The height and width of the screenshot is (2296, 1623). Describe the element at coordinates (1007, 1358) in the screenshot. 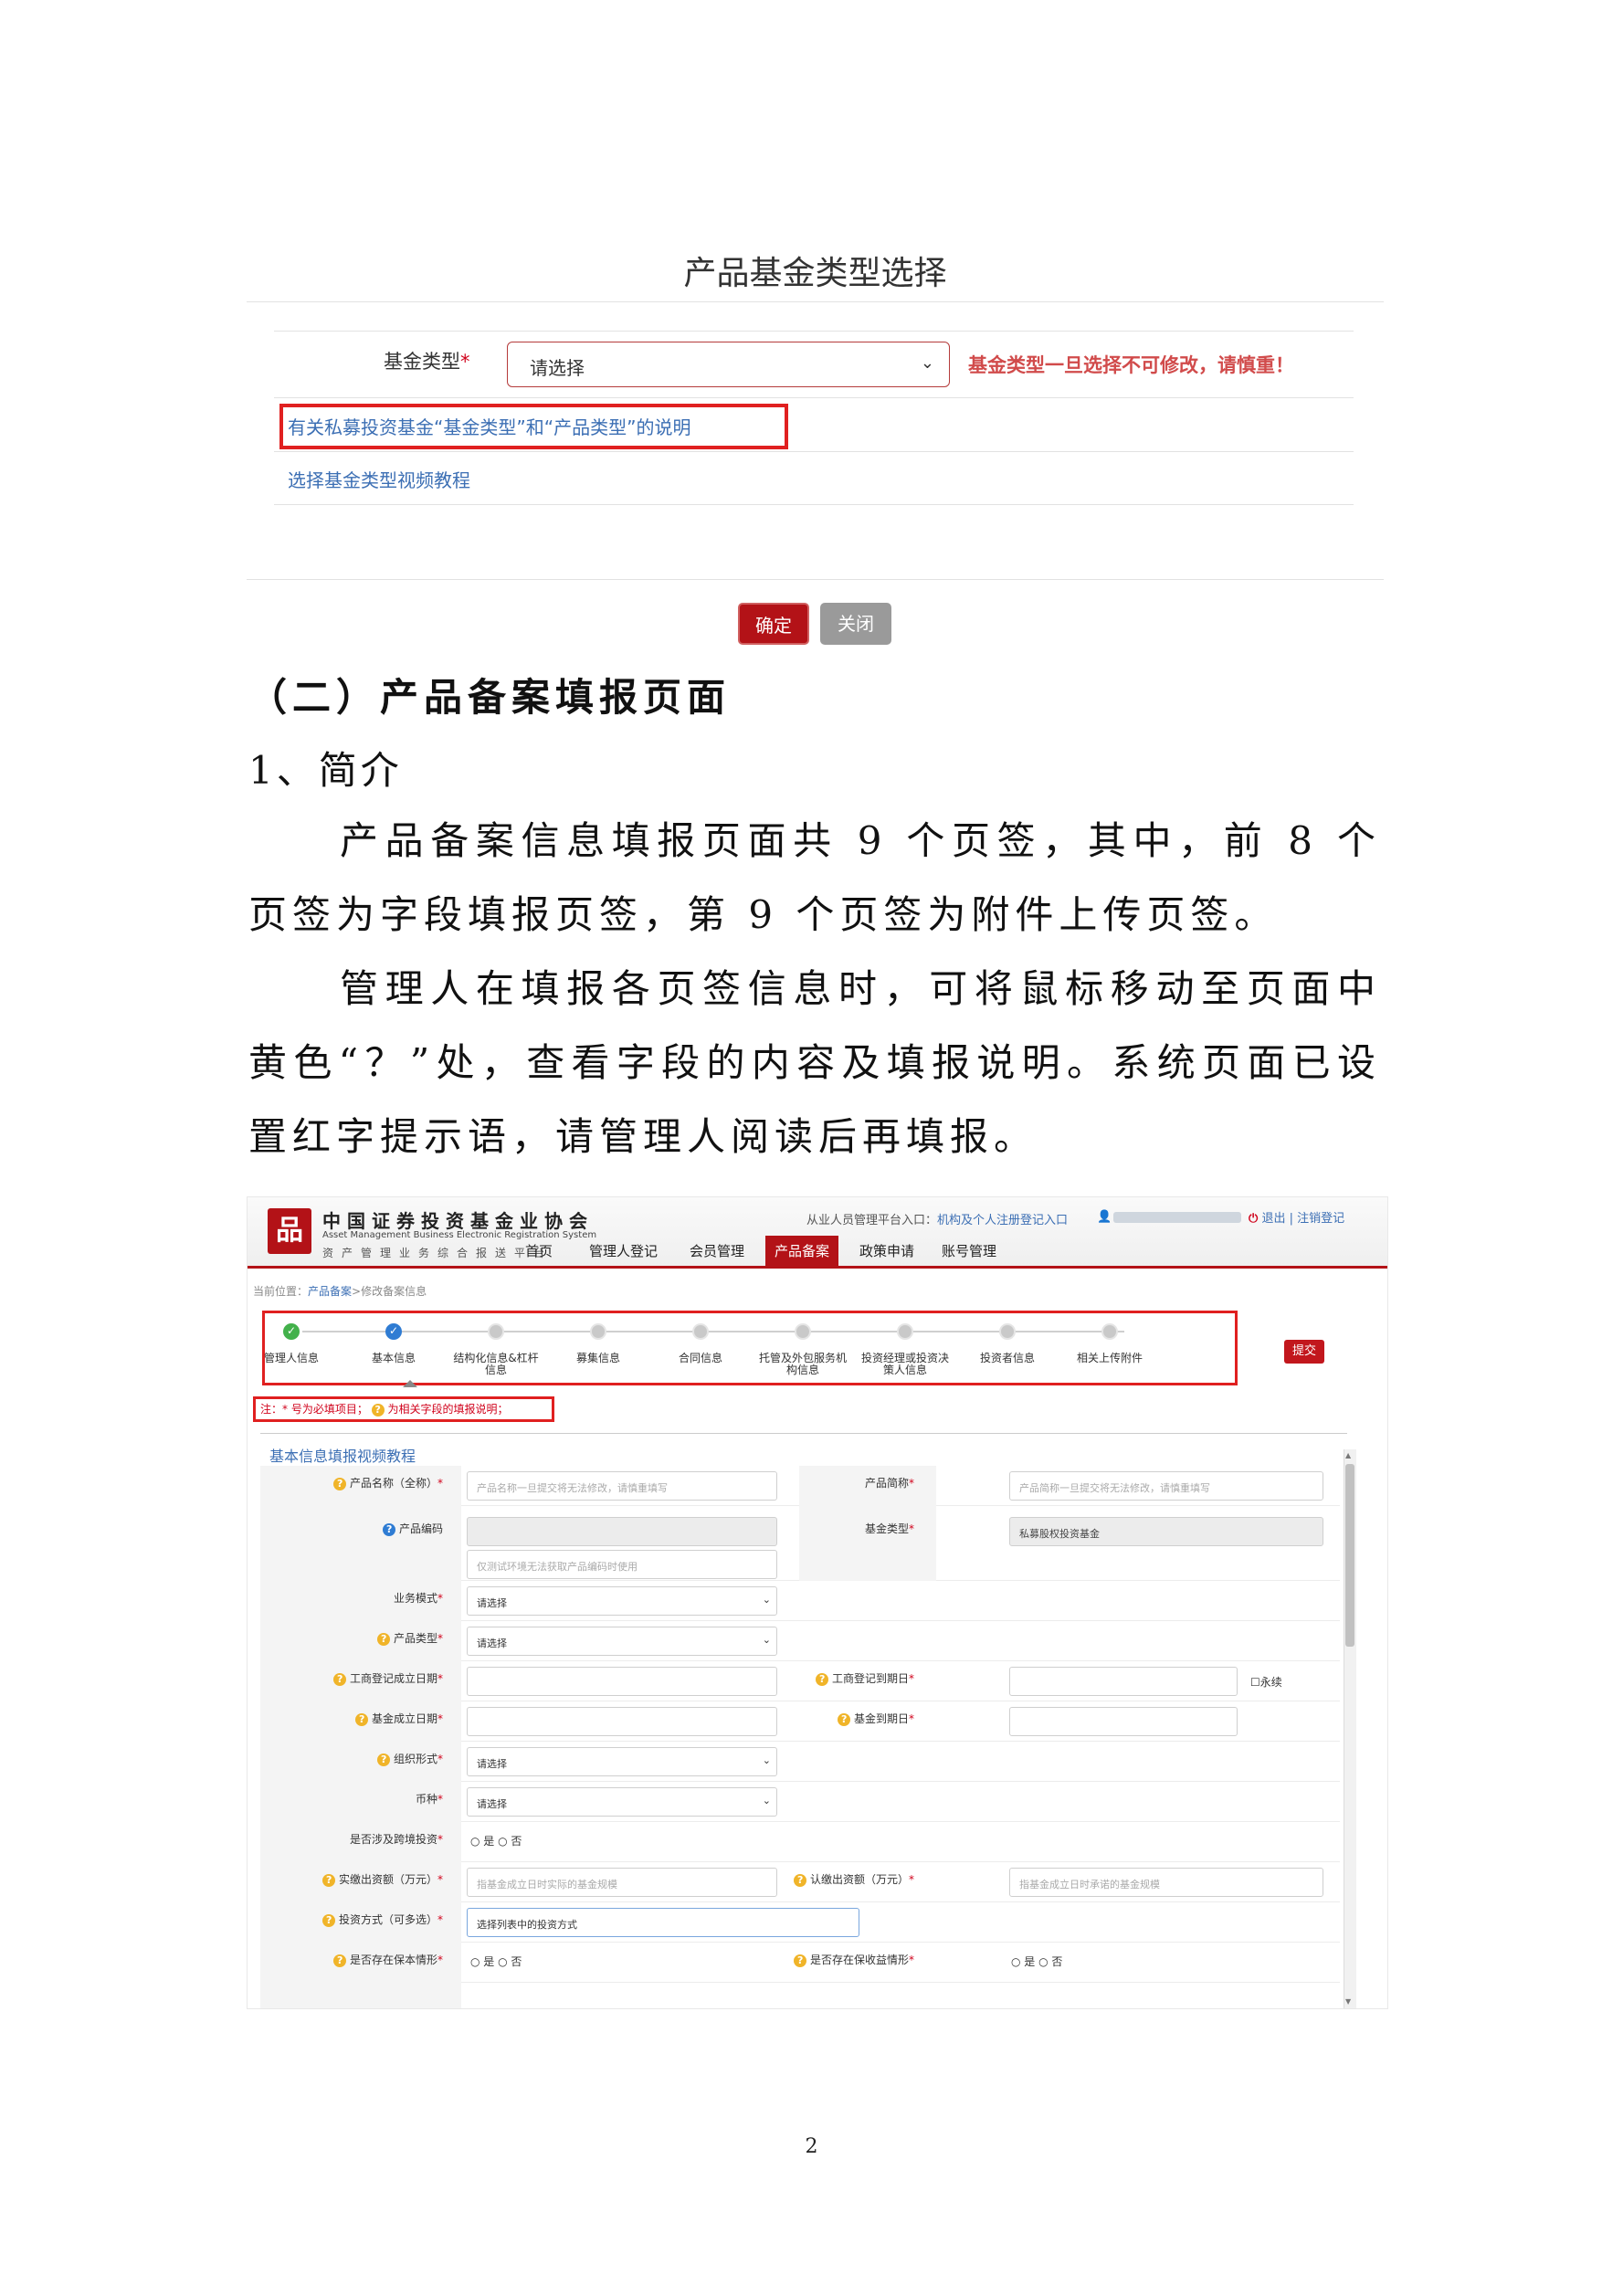

I see `step-tab-label: 投资者信息` at that location.